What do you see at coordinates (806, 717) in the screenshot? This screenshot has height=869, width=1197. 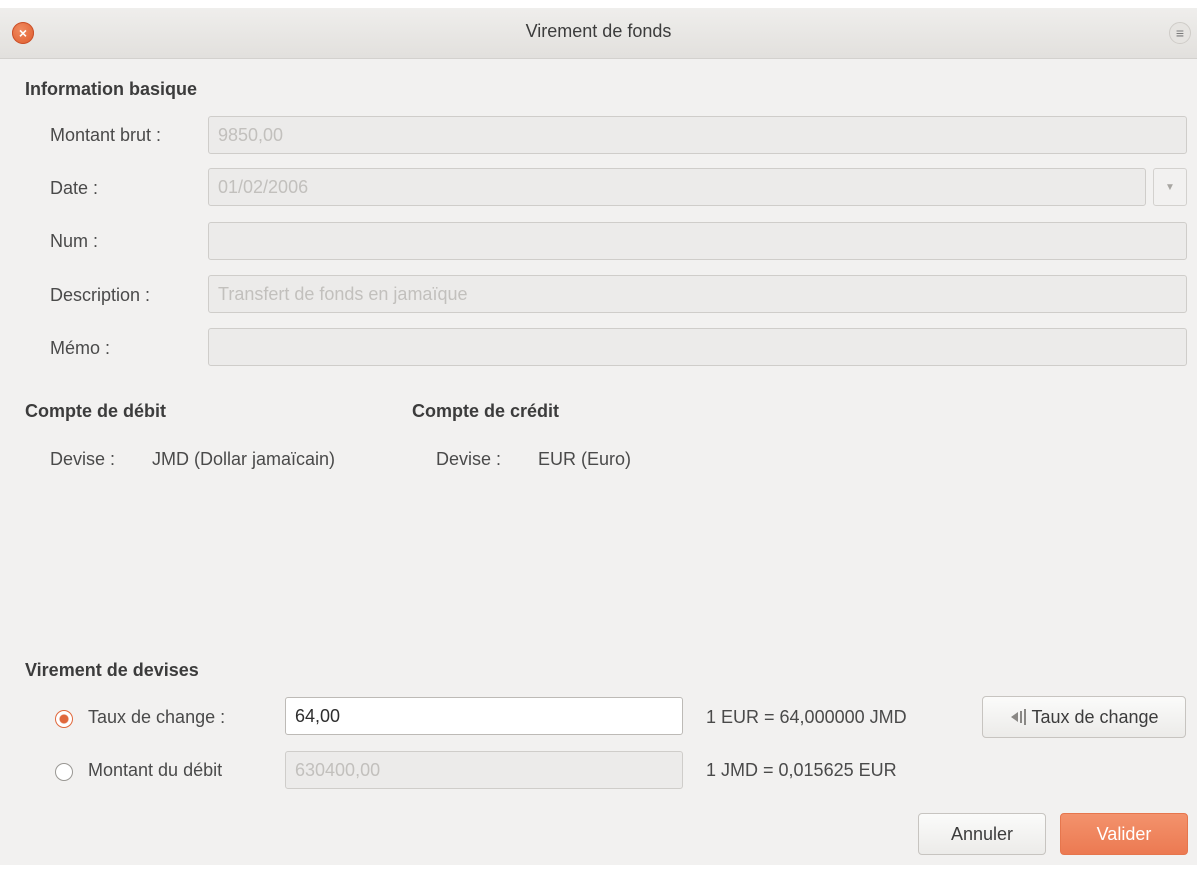 I see `exchange-rate-info: 1 EUR = 64,000000 JMD` at bounding box center [806, 717].